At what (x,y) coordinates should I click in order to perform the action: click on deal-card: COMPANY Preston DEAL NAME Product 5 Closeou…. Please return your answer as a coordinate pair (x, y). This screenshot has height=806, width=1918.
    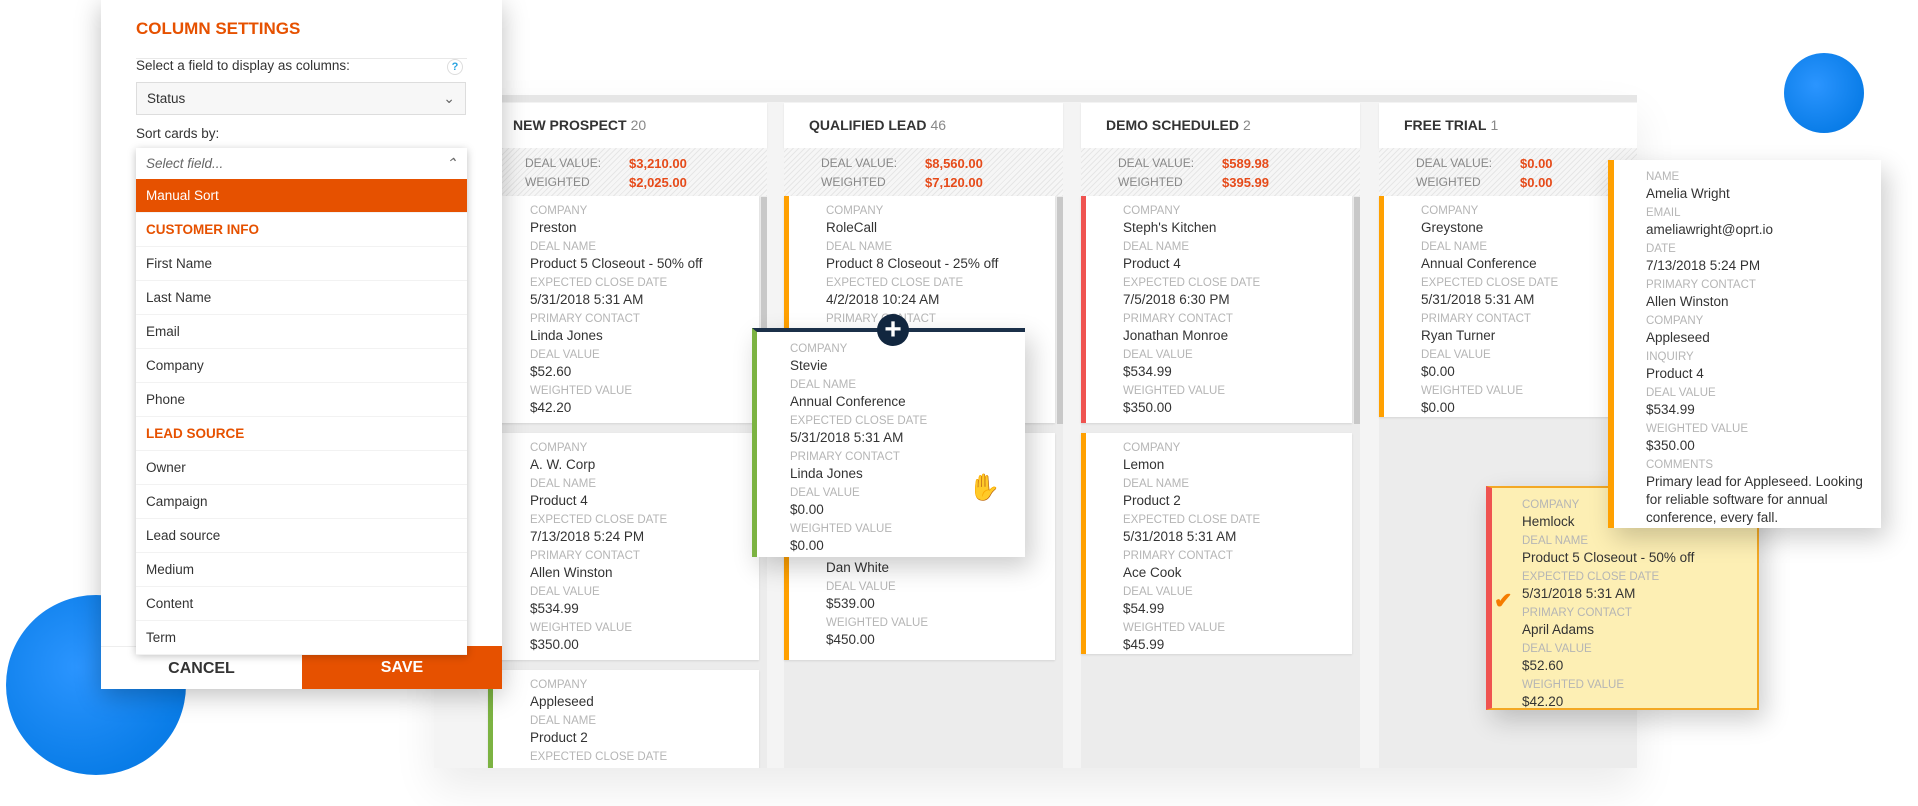
    Looking at the image, I should click on (623, 309).